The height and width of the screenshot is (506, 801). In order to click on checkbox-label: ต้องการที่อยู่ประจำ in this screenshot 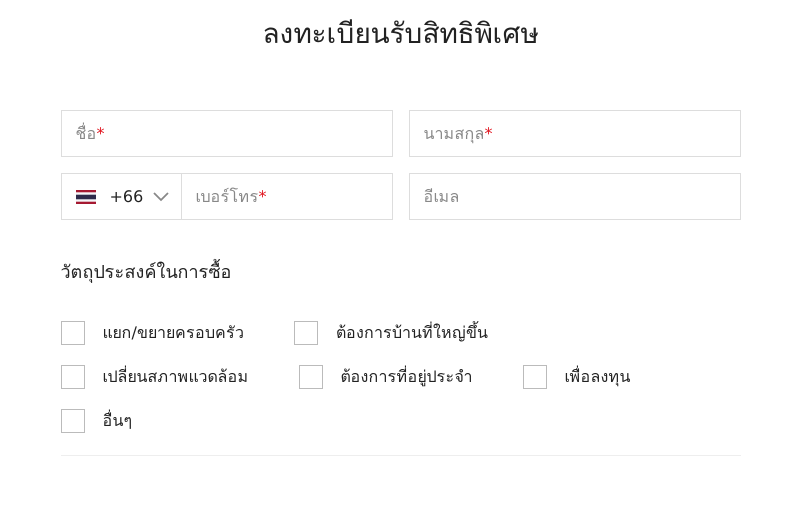, I will do `click(406, 376)`.